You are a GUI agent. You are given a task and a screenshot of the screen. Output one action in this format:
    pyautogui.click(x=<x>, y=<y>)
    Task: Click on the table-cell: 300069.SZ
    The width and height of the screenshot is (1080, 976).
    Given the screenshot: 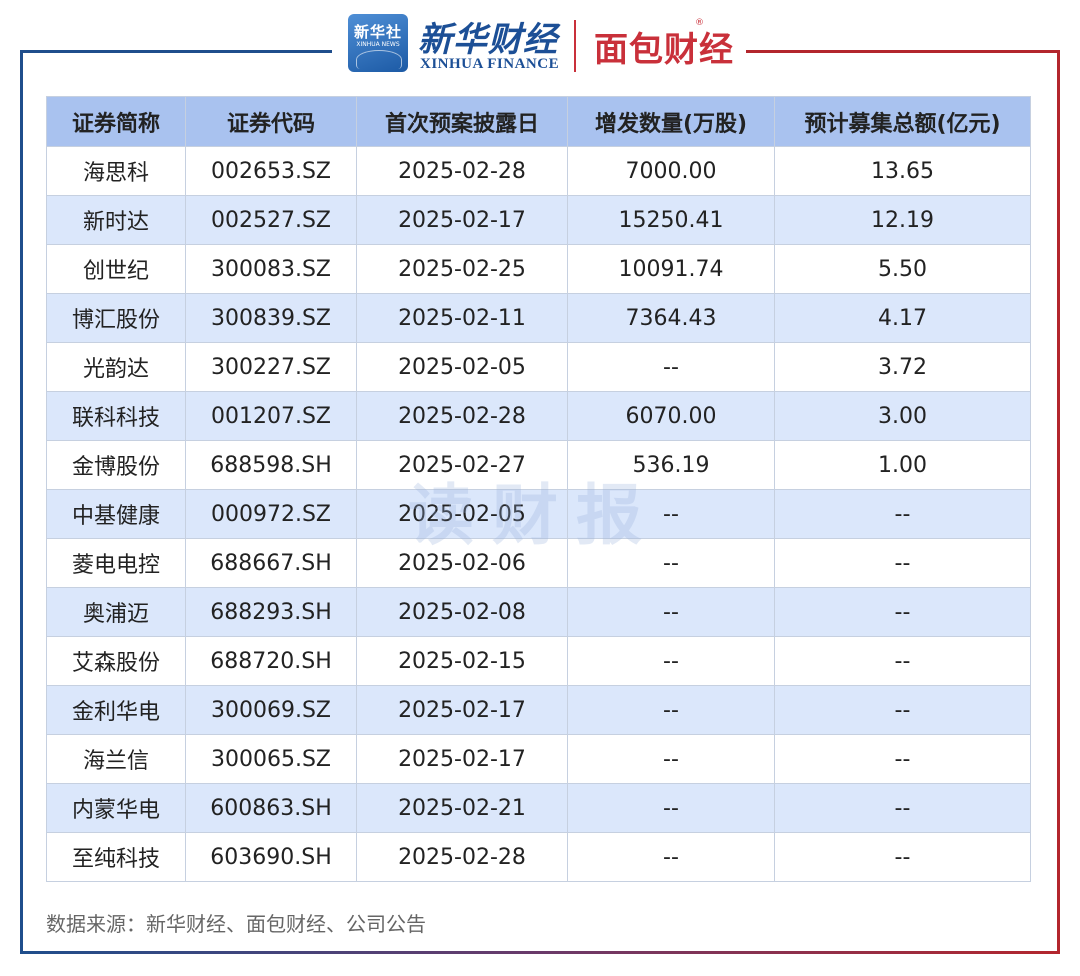 What is the action you would take?
    pyautogui.click(x=271, y=710)
    